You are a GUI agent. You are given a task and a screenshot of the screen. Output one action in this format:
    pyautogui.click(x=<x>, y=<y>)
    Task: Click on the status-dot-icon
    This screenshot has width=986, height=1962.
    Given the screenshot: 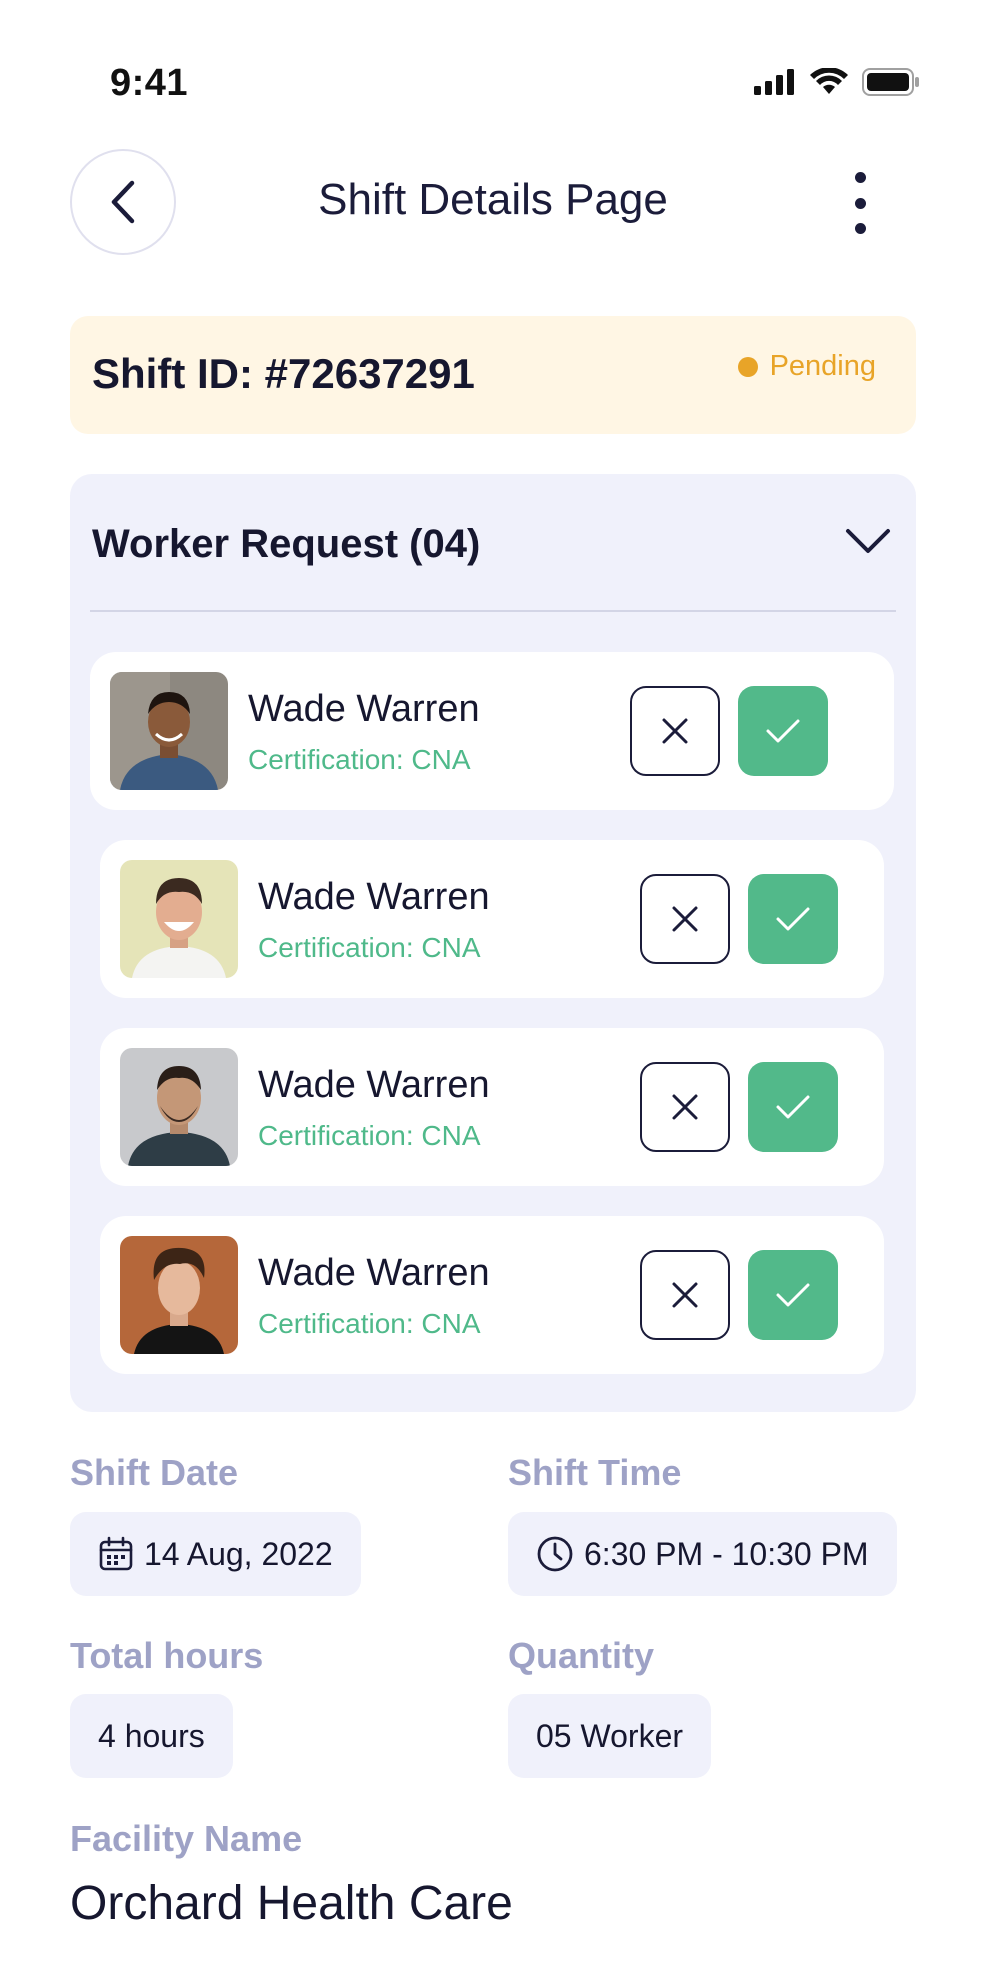 What is the action you would take?
    pyautogui.click(x=747, y=366)
    